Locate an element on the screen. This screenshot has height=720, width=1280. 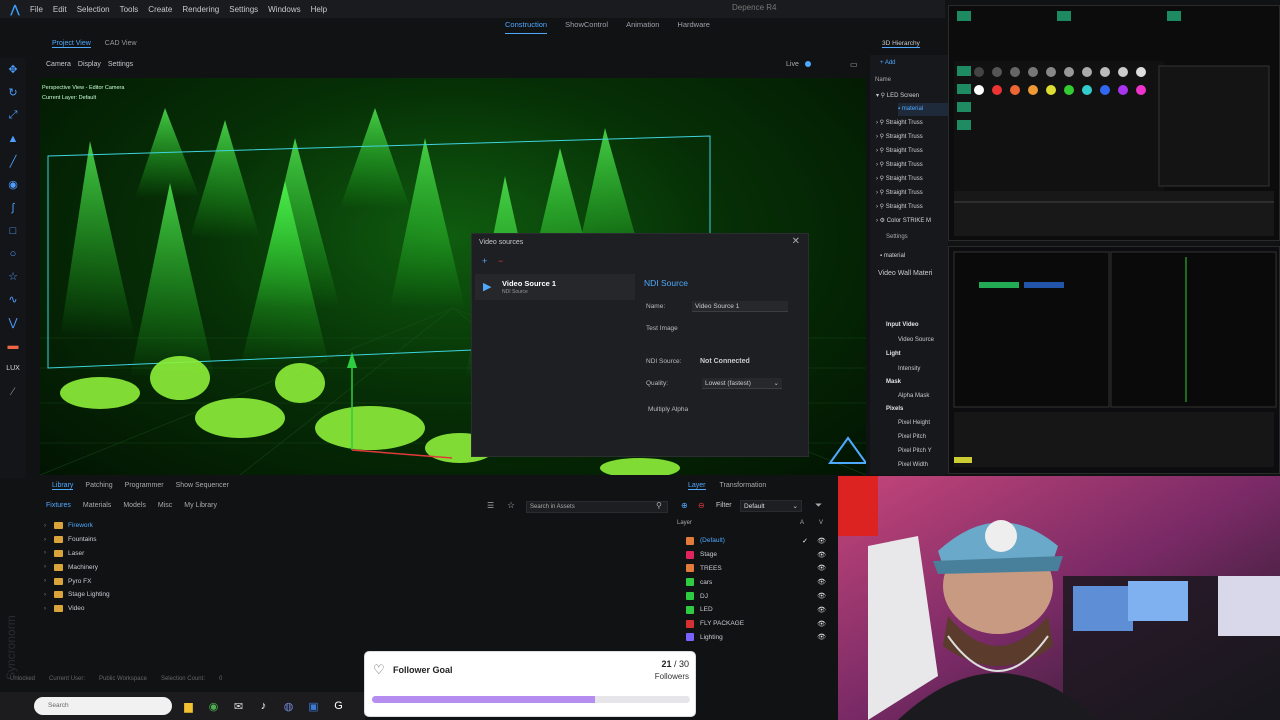
circle-tool-icon: ○ is located at coordinates (13, 253).